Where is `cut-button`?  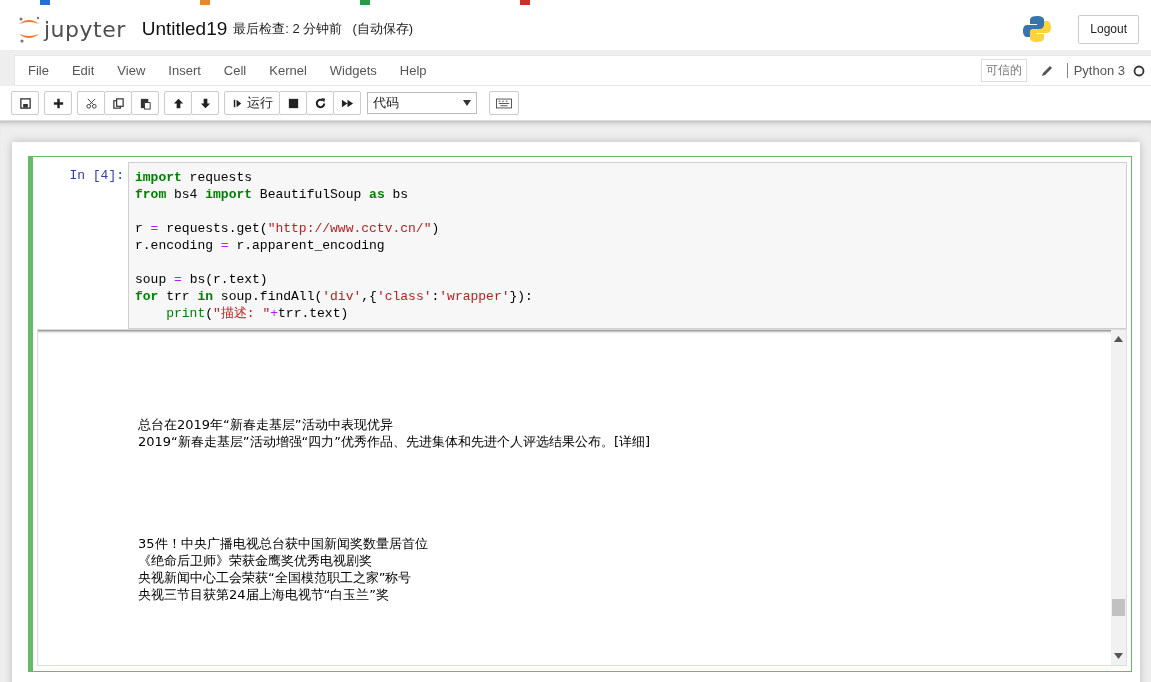 cut-button is located at coordinates (91, 103).